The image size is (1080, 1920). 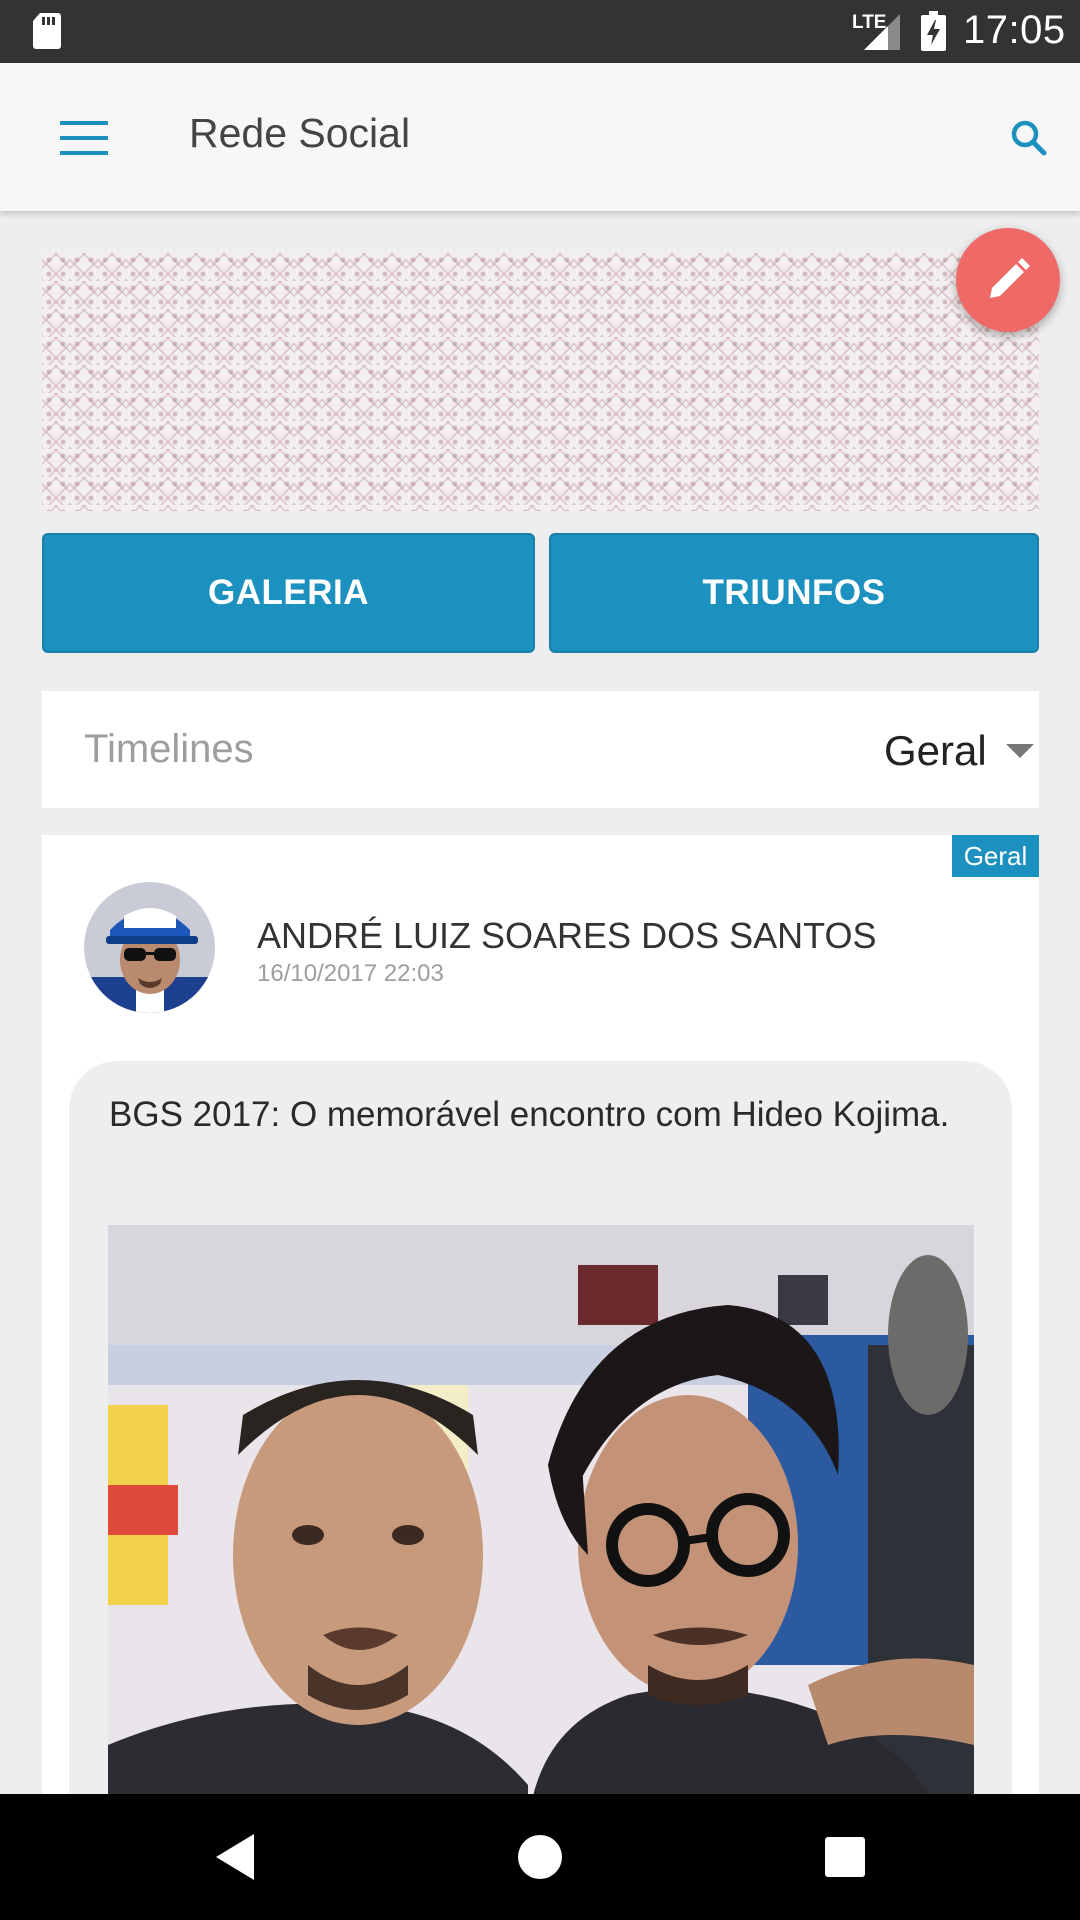 I want to click on timeline-badge: Geral, so click(x=995, y=856).